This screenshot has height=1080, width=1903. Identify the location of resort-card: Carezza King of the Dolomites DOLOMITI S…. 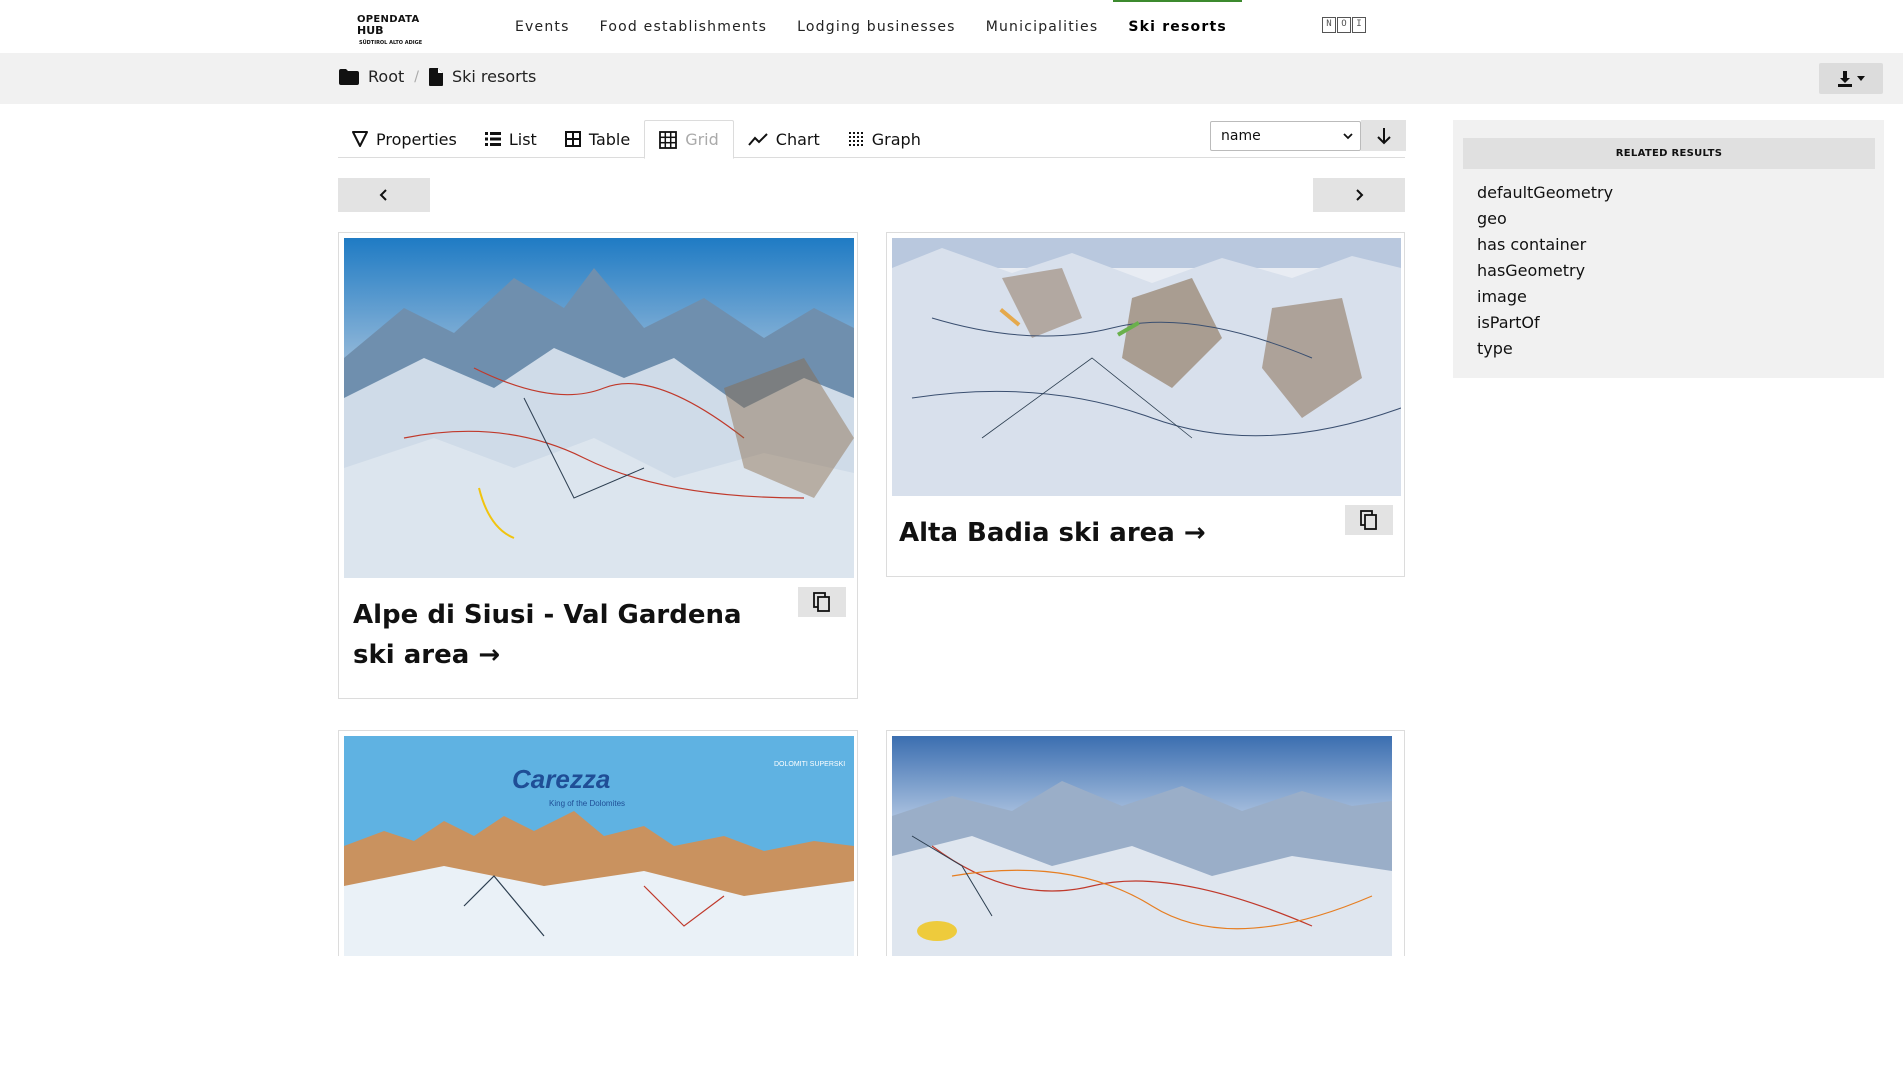
(598, 843).